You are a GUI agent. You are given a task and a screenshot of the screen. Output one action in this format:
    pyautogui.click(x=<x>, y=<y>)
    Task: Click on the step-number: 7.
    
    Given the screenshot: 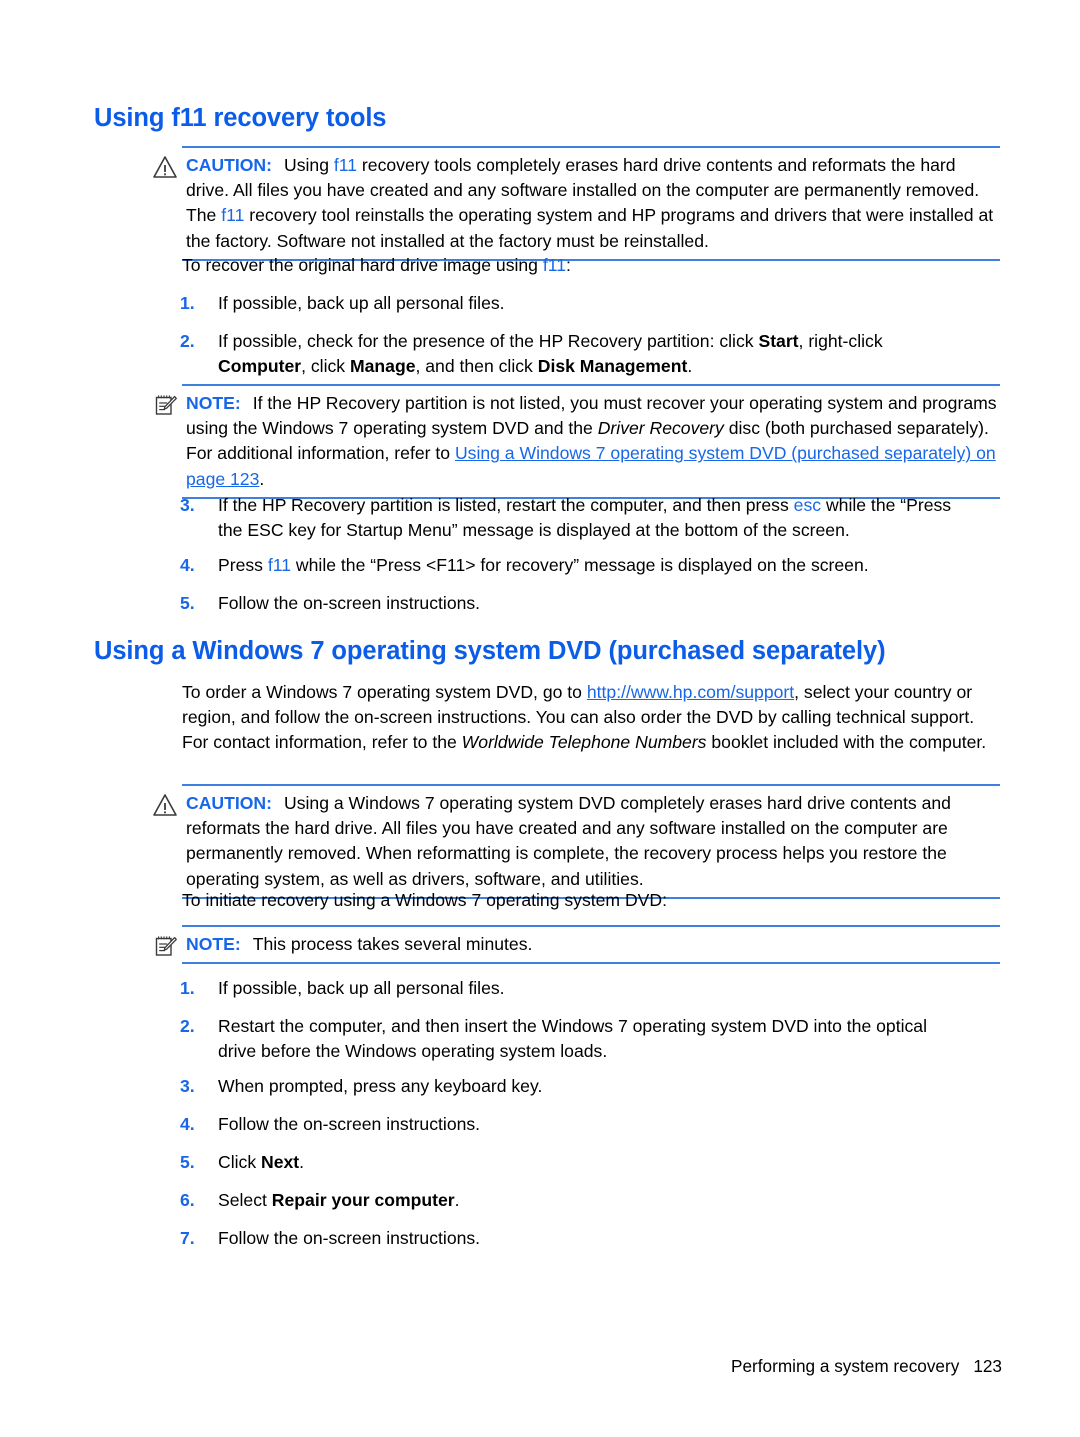 What is the action you would take?
    pyautogui.click(x=187, y=1238)
    